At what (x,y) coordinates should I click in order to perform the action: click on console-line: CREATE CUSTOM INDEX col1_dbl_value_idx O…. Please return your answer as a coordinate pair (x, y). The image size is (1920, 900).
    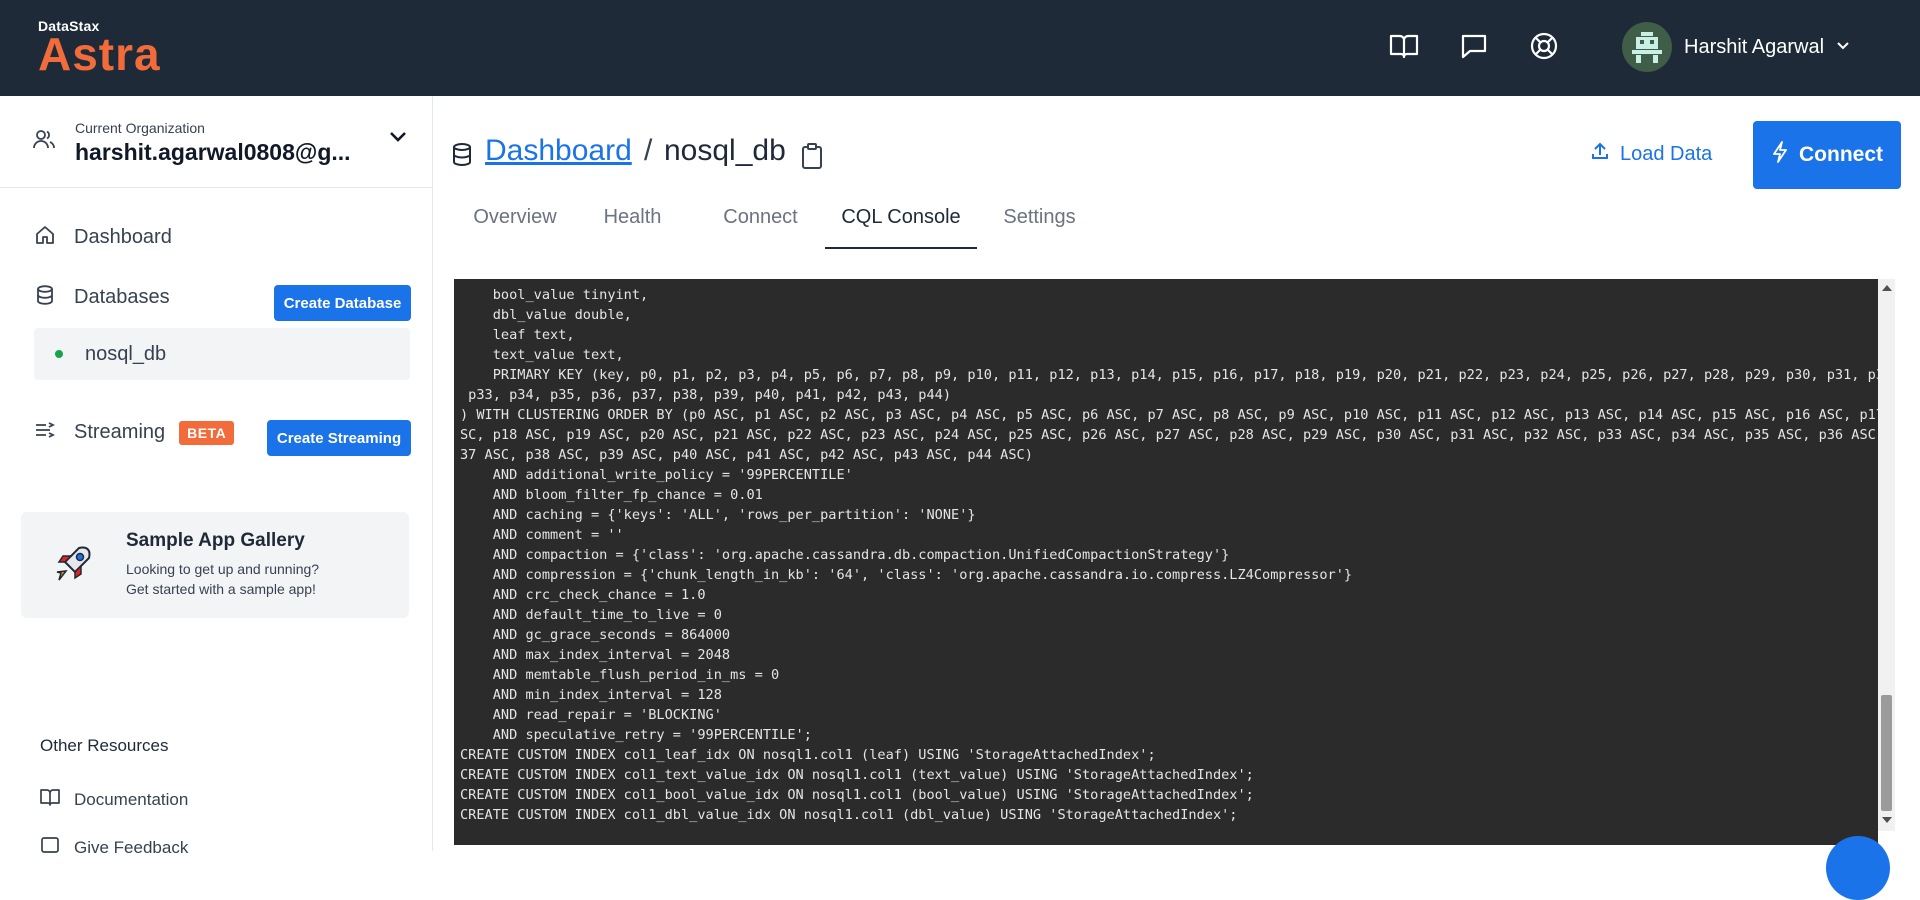
    Looking at the image, I should click on (849, 815).